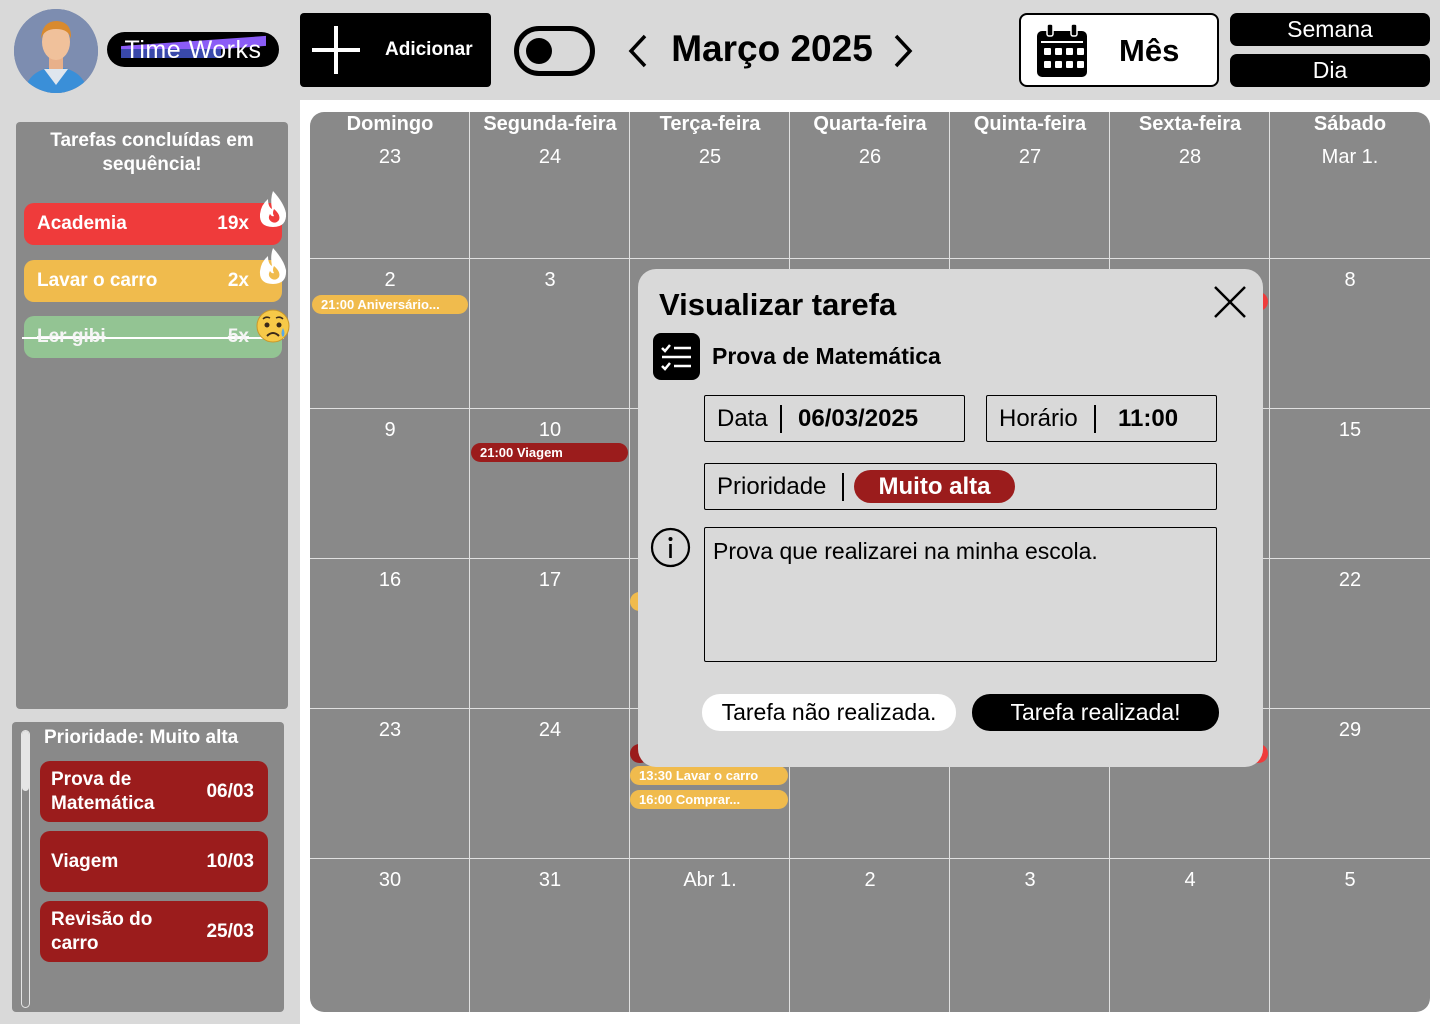 Image resolution: width=1440 pixels, height=1024 pixels. I want to click on streak-item: Lavar o carro 2x, so click(155, 275).